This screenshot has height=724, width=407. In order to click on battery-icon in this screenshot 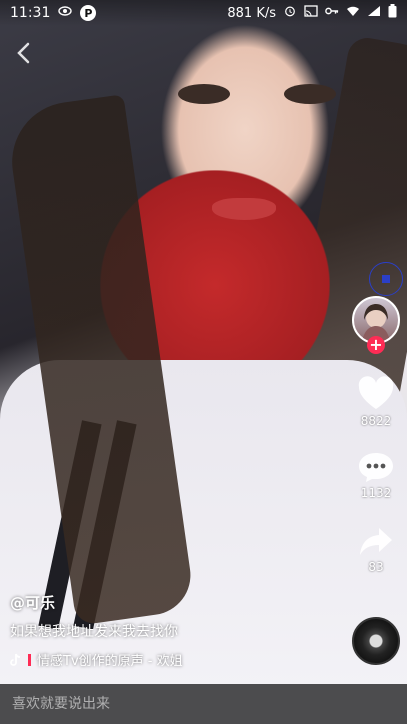, I will do `click(392, 13)`.